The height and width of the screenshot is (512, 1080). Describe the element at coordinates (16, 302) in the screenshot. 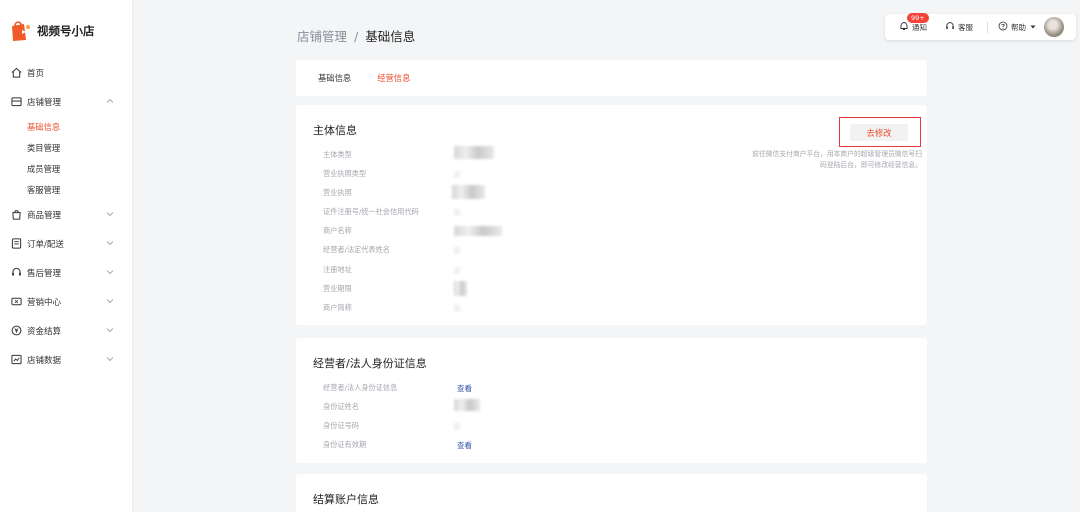

I see `coupon-icon` at that location.